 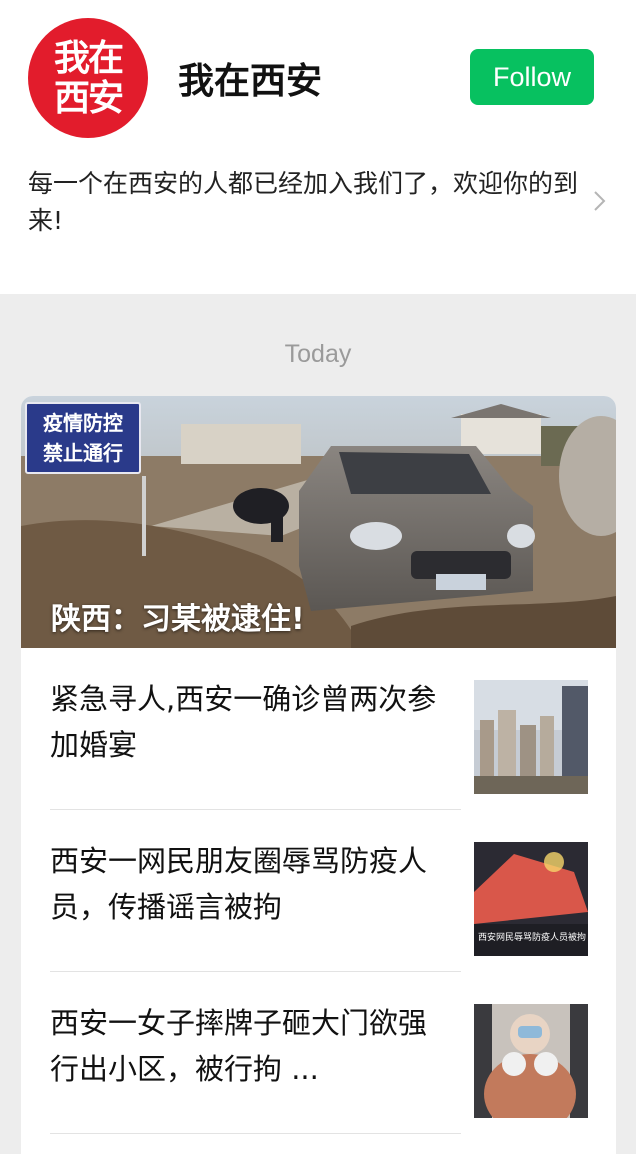 I want to click on avatar: 我在 西安, so click(x=88, y=78).